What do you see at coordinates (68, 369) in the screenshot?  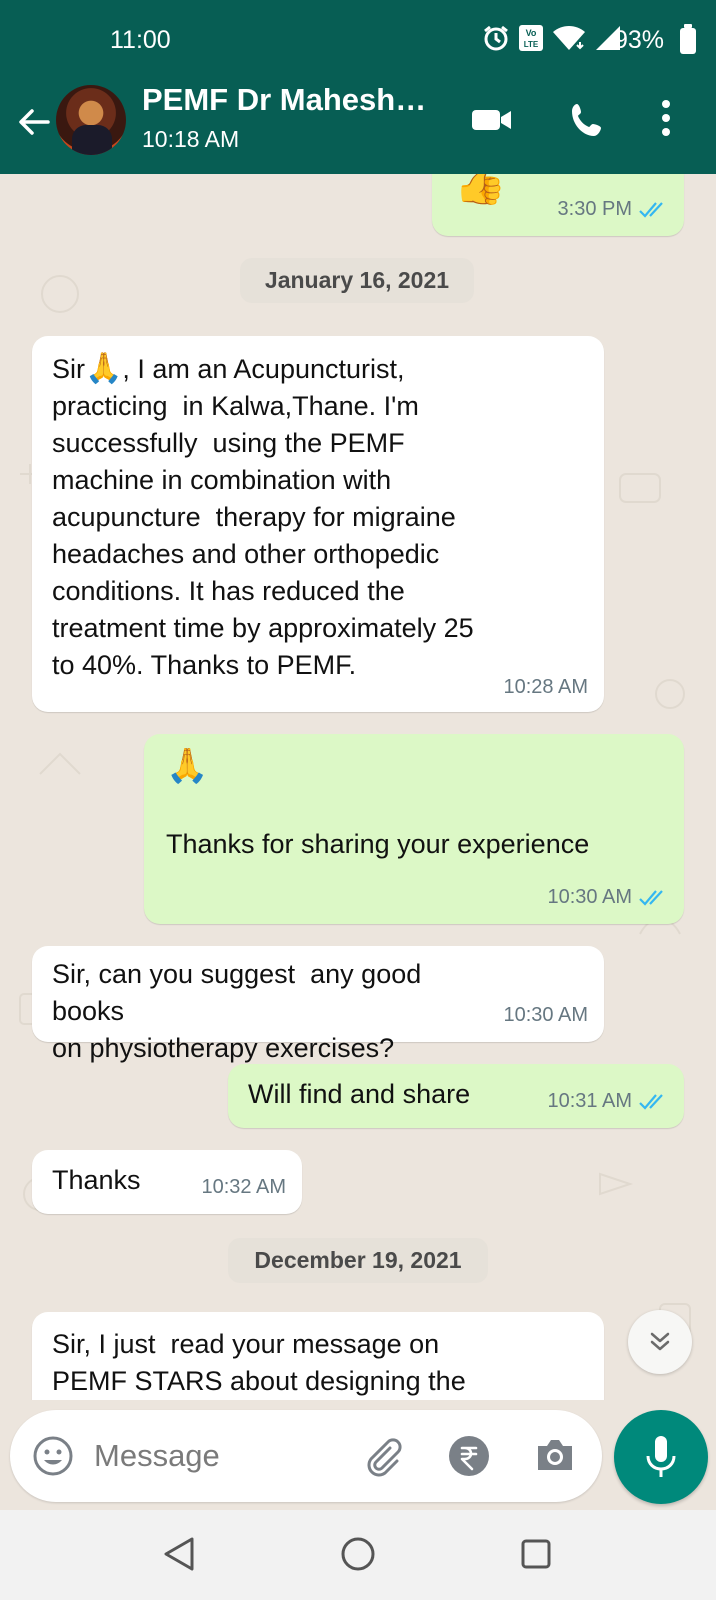 I see `message-text-lead: Sir` at bounding box center [68, 369].